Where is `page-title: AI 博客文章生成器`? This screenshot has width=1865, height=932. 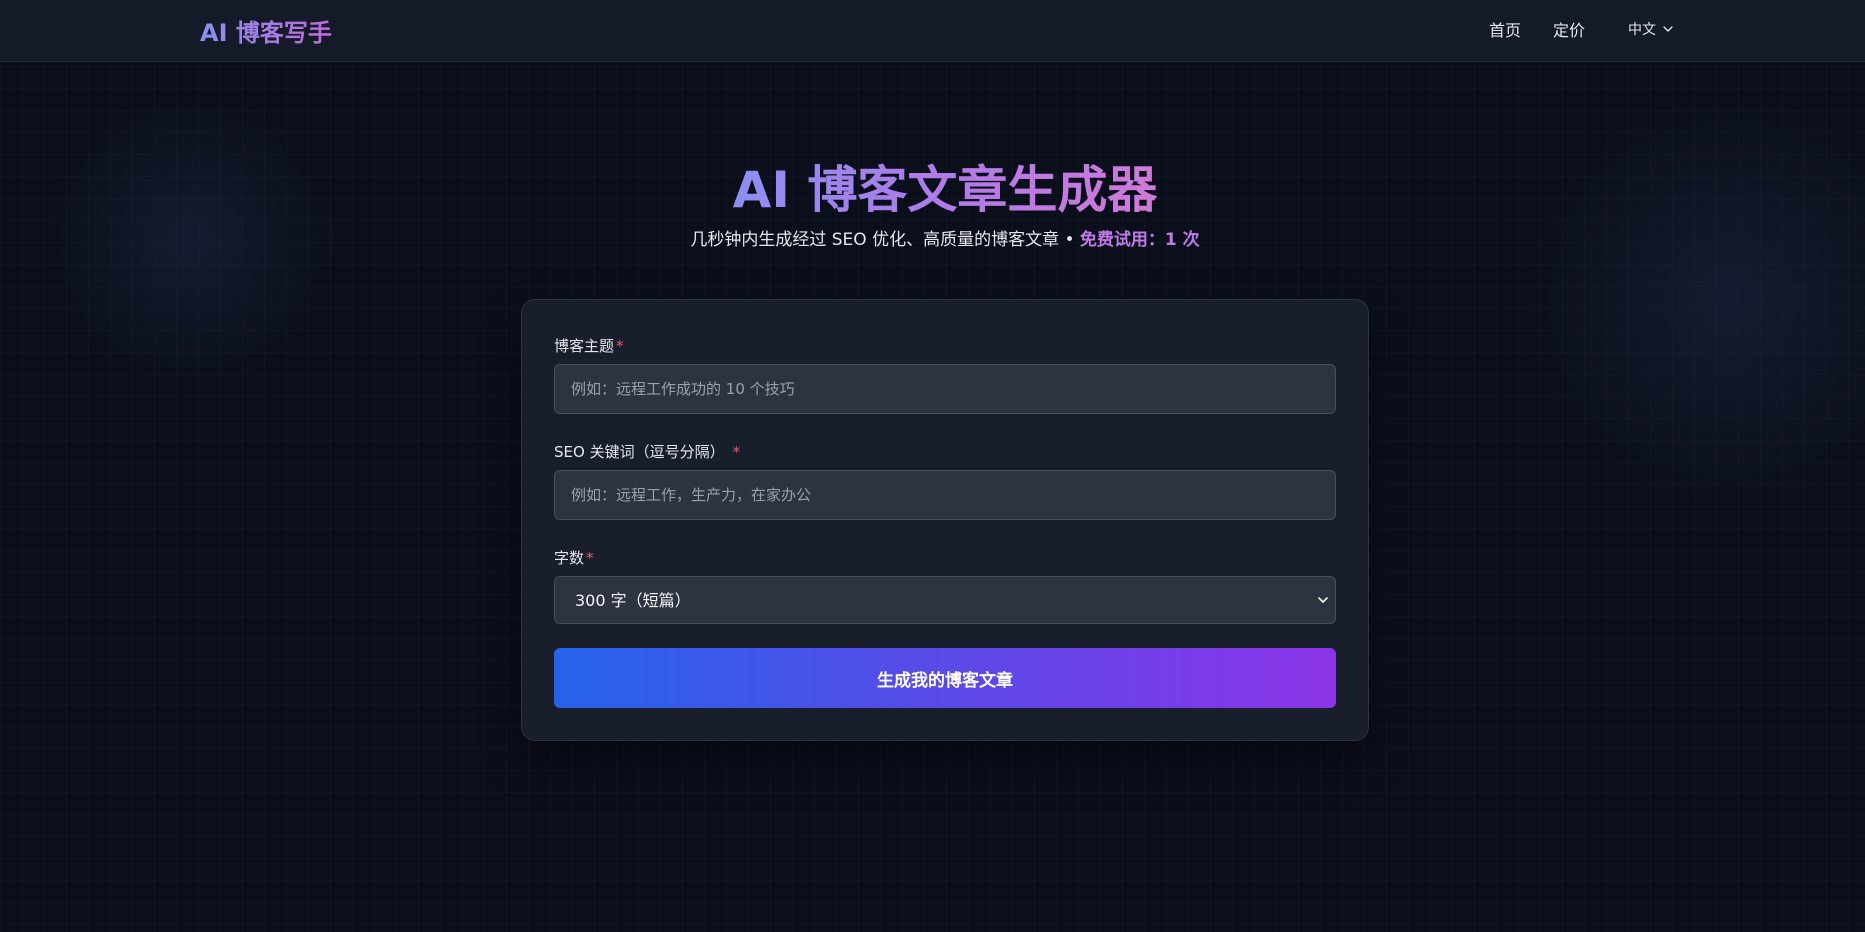
page-title: AI 博客文章生成器 is located at coordinates (932, 186).